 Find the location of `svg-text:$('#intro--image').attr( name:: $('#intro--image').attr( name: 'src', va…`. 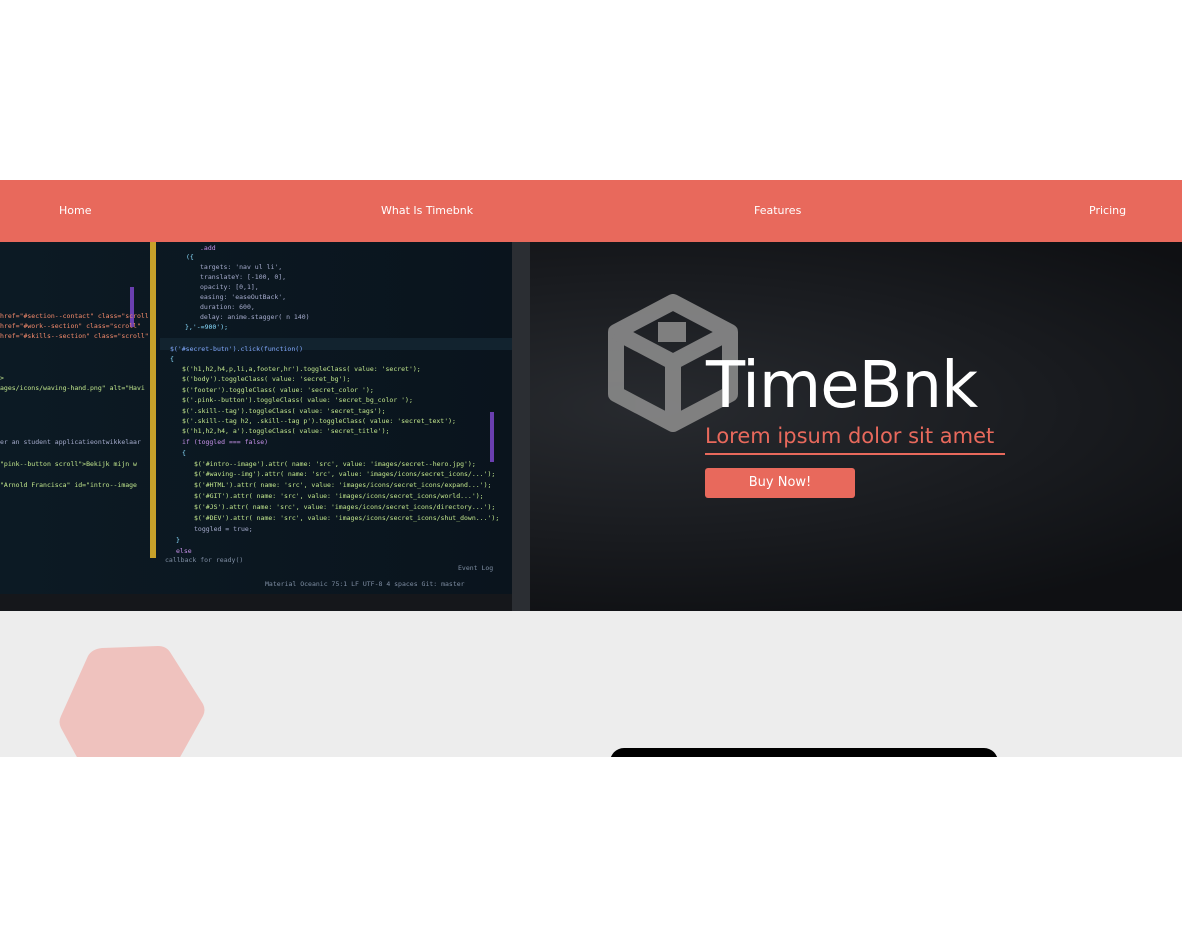

svg-text:$('#intro--image').attr( name:: $('#intro--image').attr( name: 'src', va… is located at coordinates (335, 464).